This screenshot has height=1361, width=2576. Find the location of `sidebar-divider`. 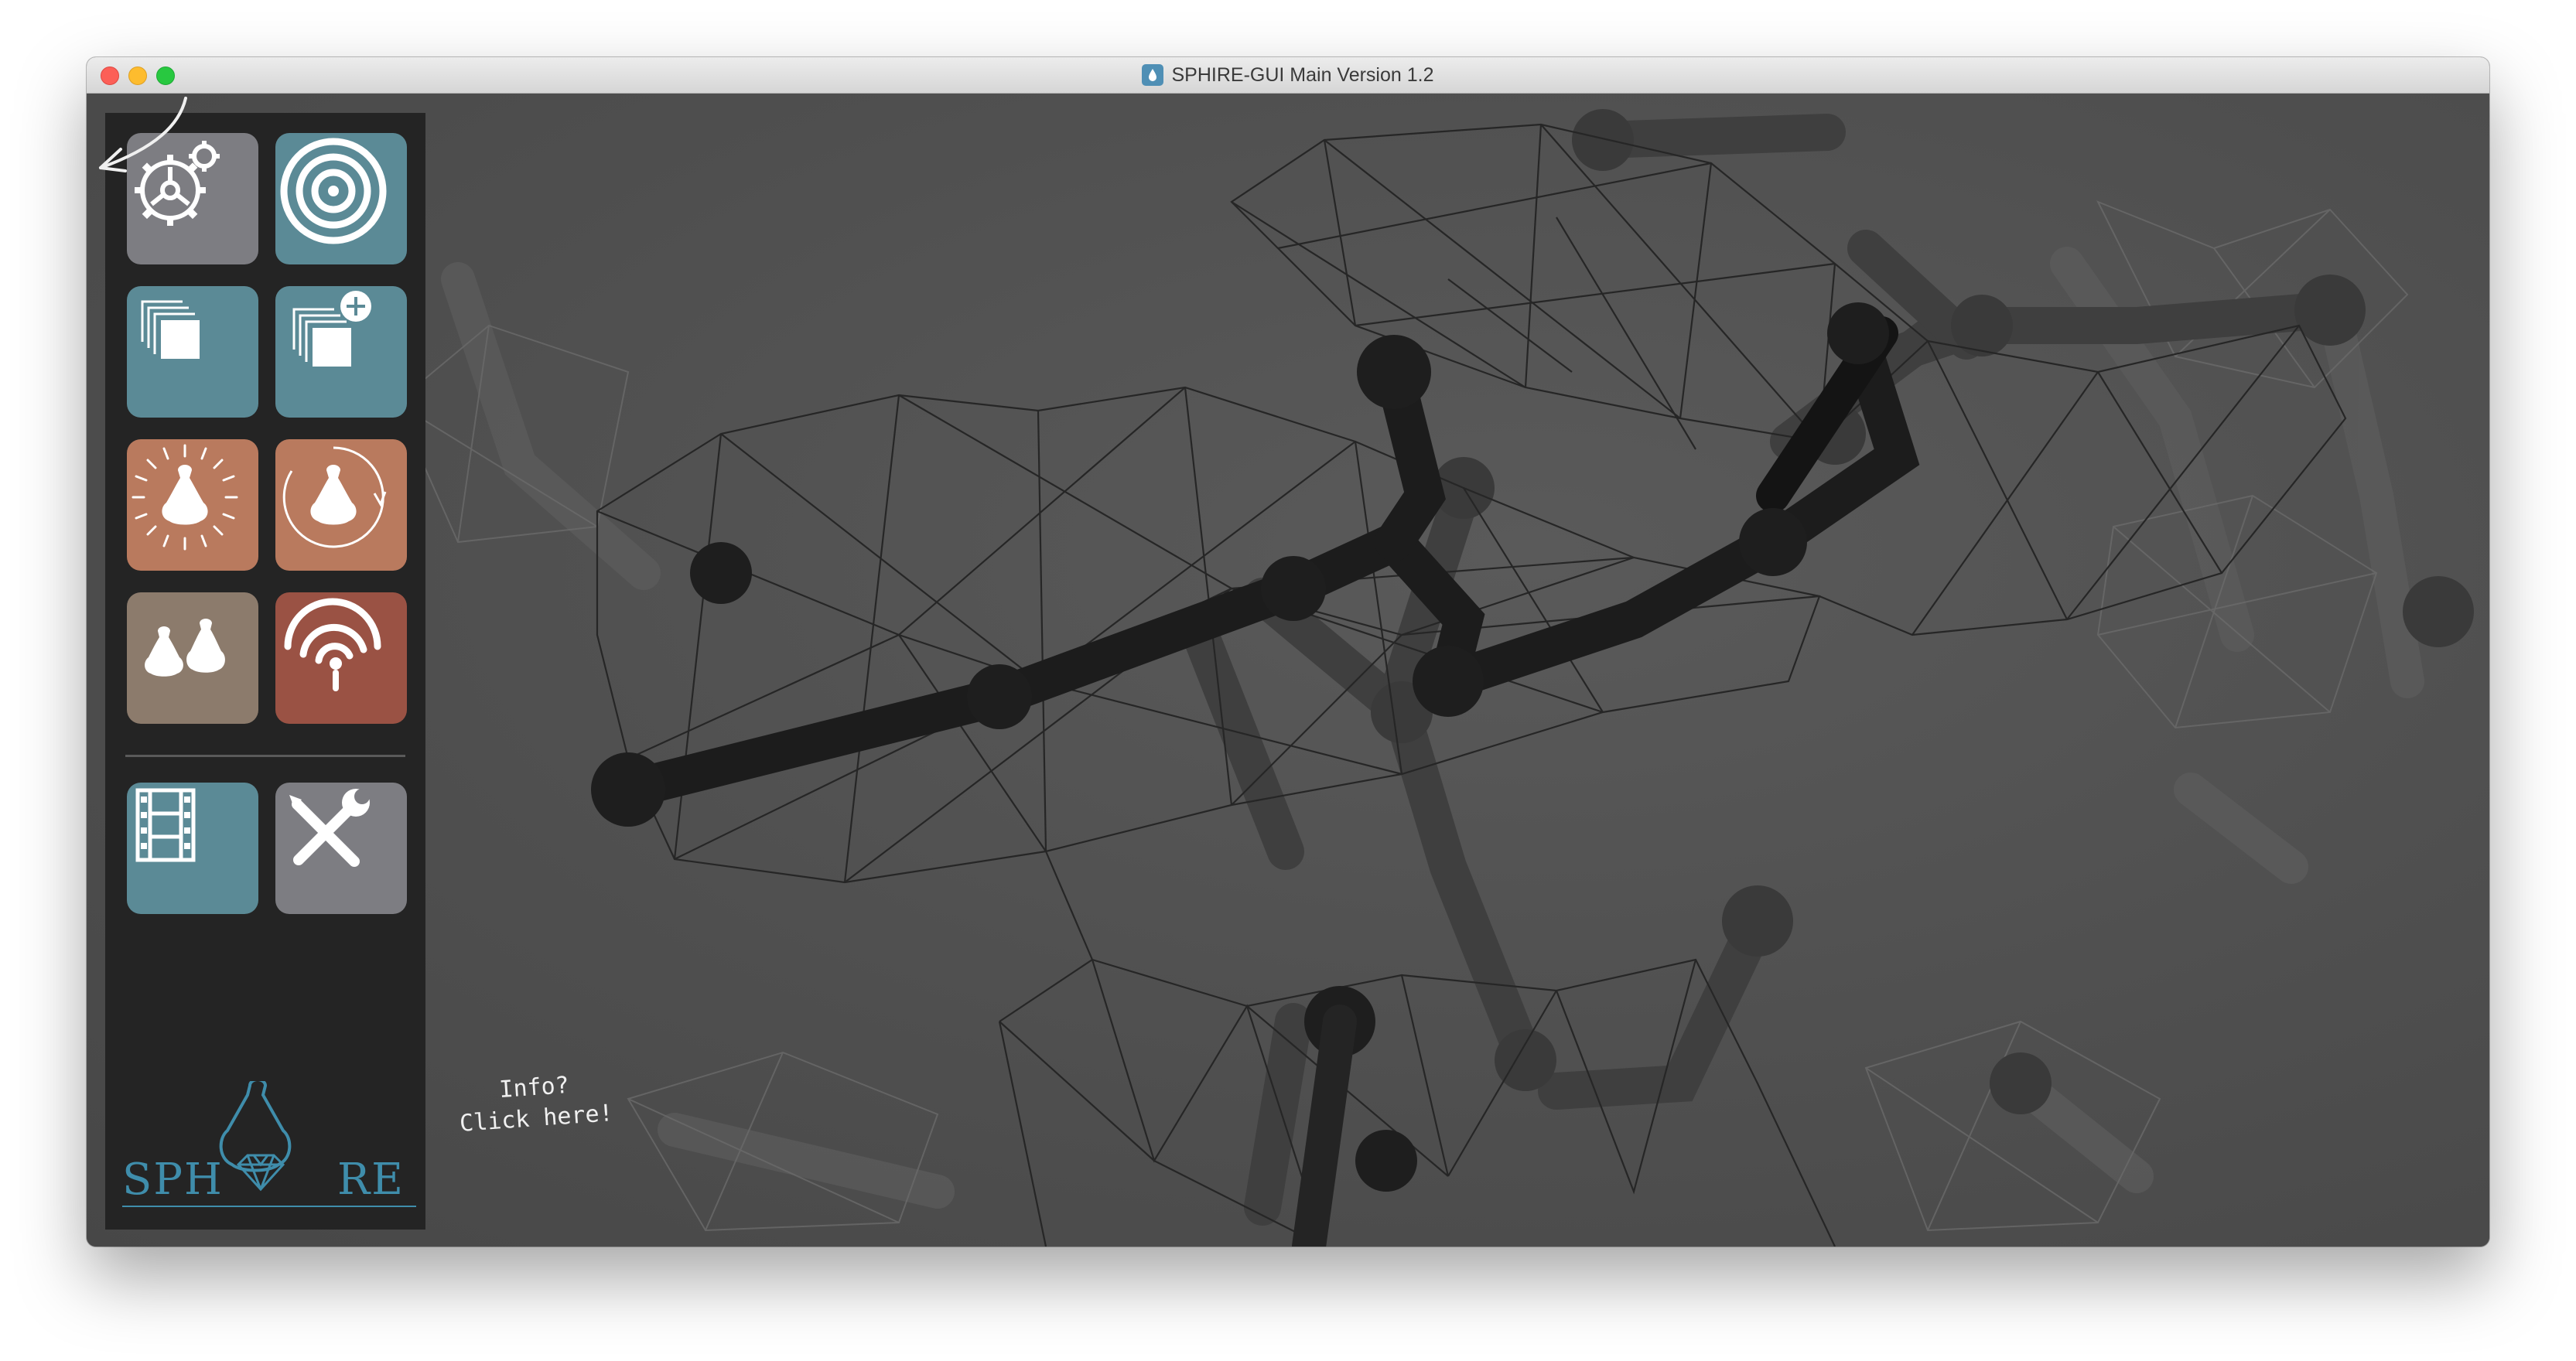

sidebar-divider is located at coordinates (265, 756).